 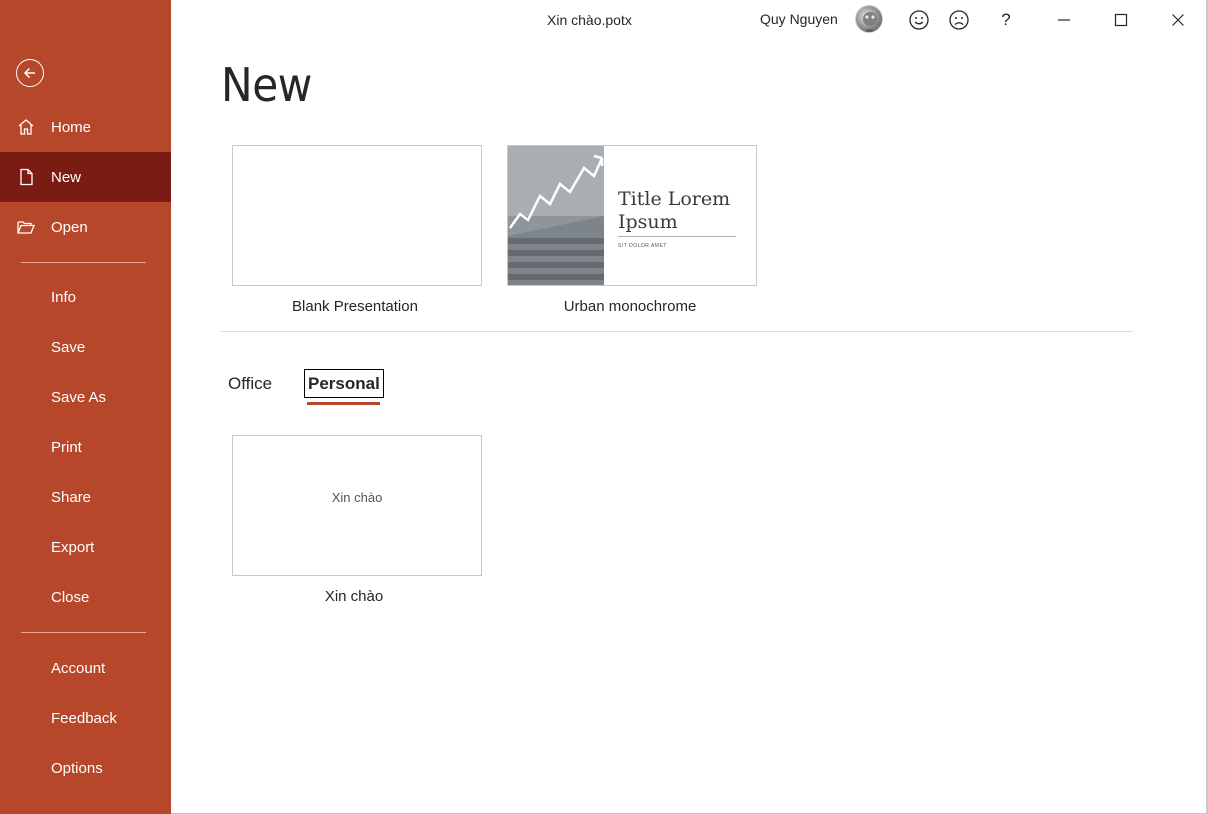 What do you see at coordinates (357, 505) in the screenshot?
I see `xin-chao-template-tile: Xin chào` at bounding box center [357, 505].